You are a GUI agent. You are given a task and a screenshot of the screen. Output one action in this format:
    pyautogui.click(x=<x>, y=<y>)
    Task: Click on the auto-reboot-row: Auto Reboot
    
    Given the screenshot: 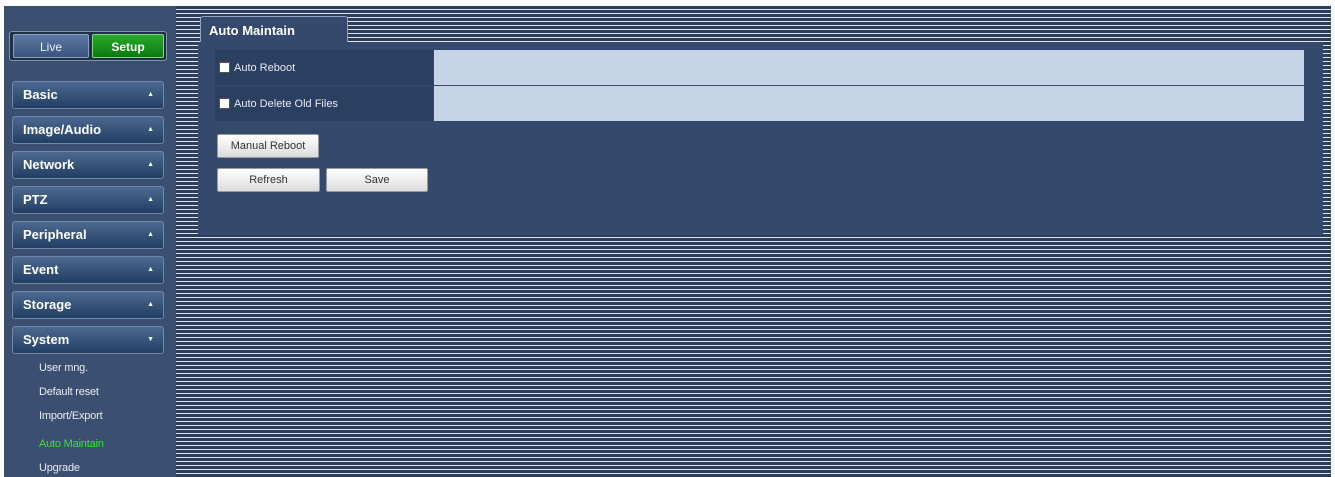 What is the action you would take?
    pyautogui.click(x=760, y=67)
    